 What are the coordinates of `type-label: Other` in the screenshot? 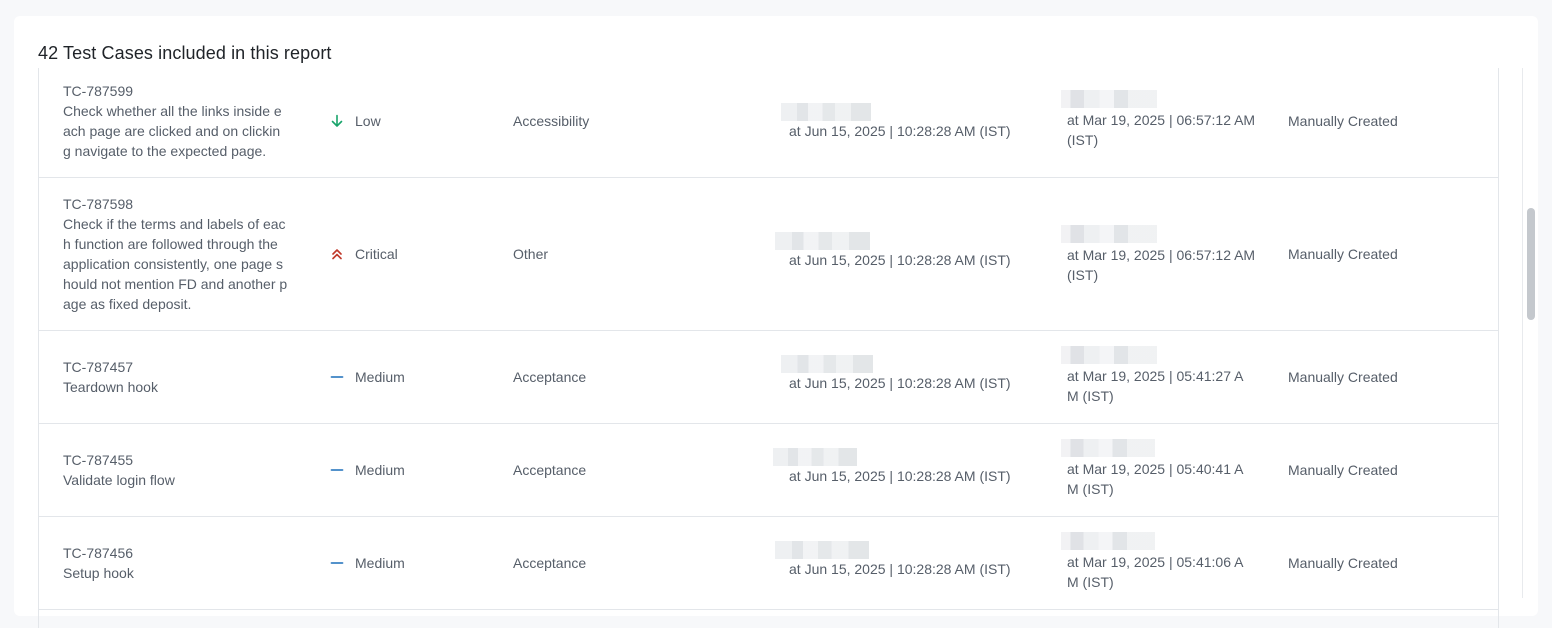 It's located at (531, 254).